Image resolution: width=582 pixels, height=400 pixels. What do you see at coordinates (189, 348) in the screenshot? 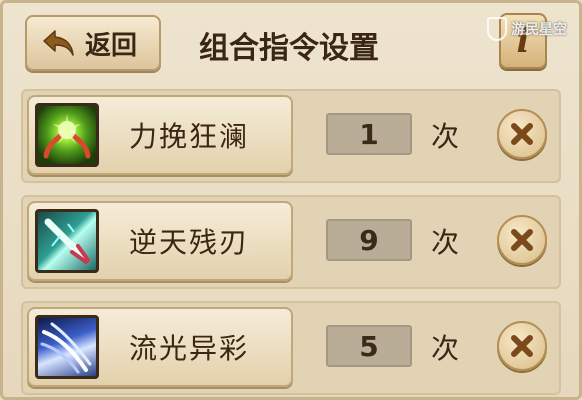
I see `skill-name: 流光异彩` at bounding box center [189, 348].